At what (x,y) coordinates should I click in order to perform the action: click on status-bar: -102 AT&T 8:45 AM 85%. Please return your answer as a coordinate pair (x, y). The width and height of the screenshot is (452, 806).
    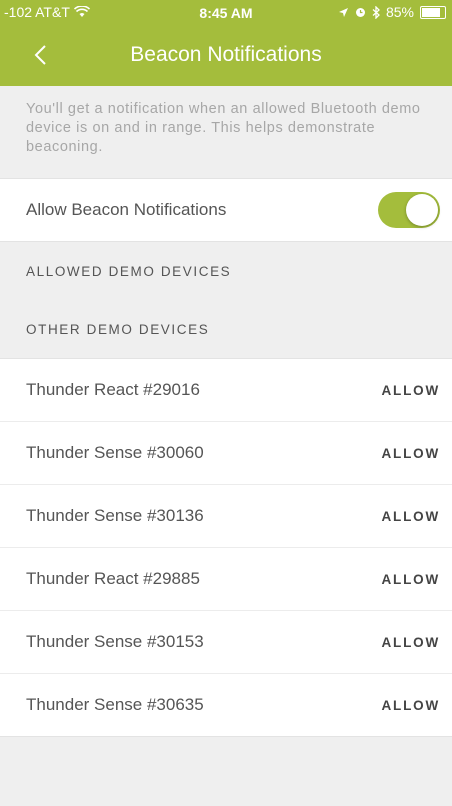
    Looking at the image, I should click on (226, 12).